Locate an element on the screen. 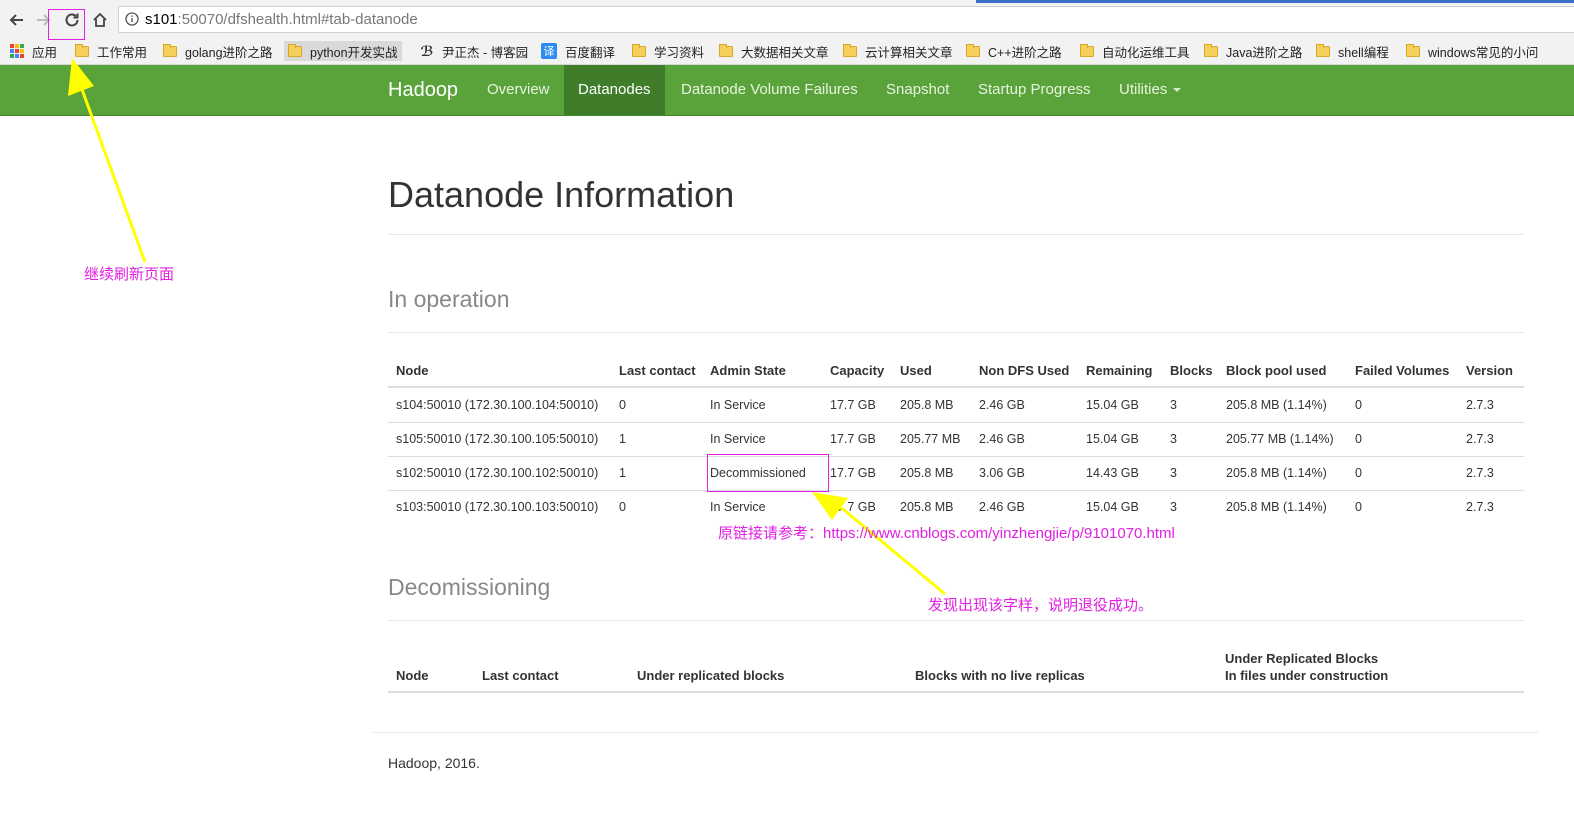 The width and height of the screenshot is (1574, 822). bookmark-folder: Java进阶之路 is located at coordinates (1253, 51).